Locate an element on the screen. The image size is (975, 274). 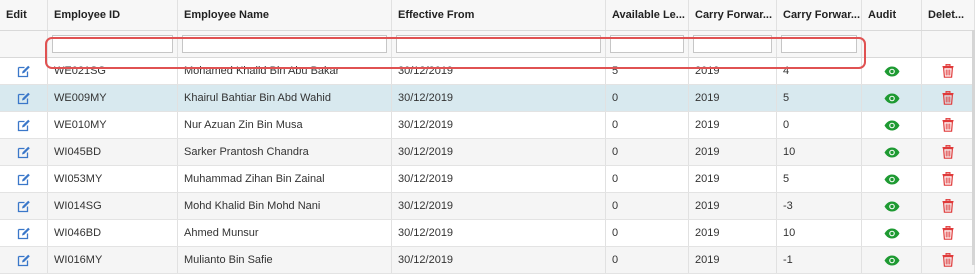
employee-id-cell: WI046BD is located at coordinates (113, 233).